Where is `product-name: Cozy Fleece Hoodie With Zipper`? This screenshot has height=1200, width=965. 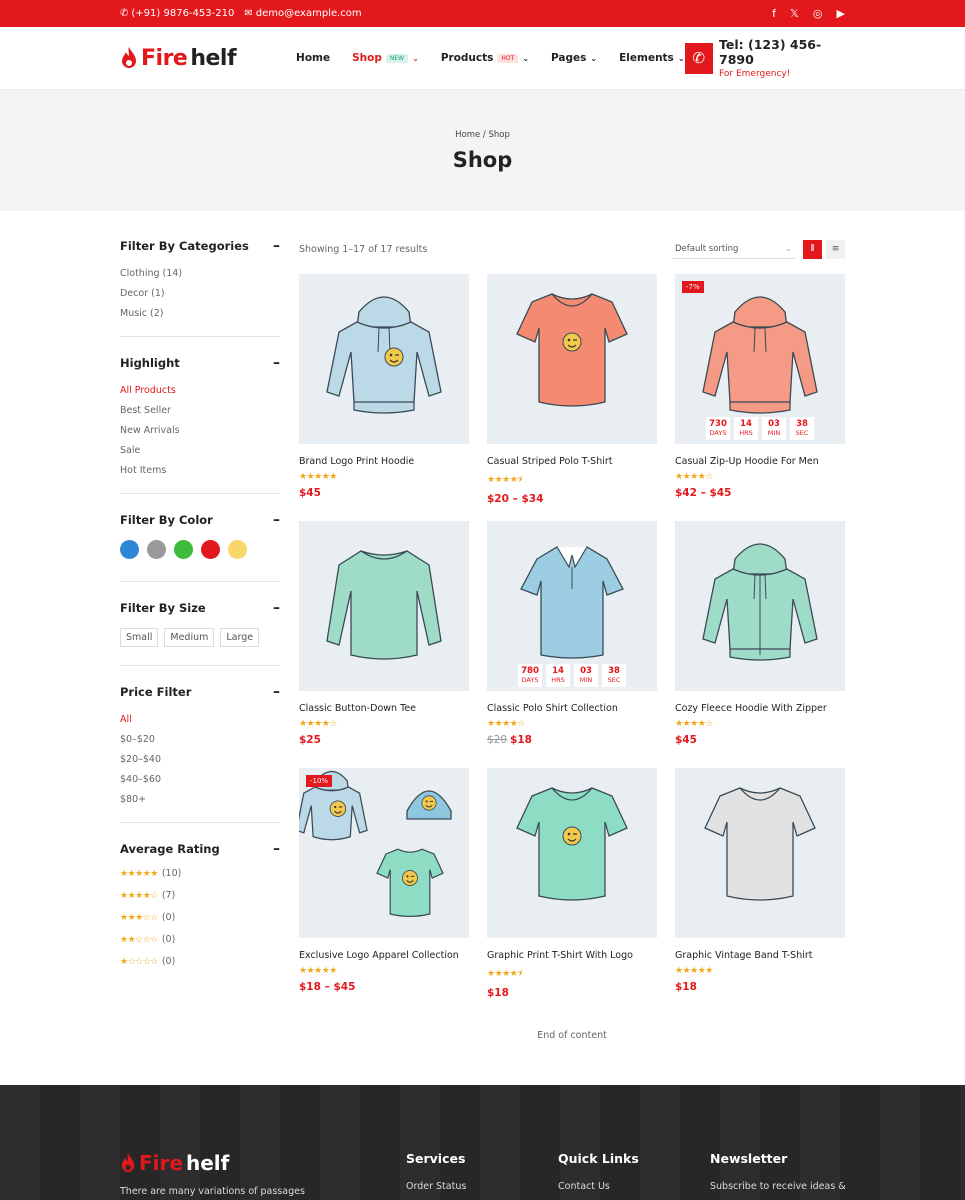 product-name: Cozy Fleece Hoodie With Zipper is located at coordinates (760, 708).